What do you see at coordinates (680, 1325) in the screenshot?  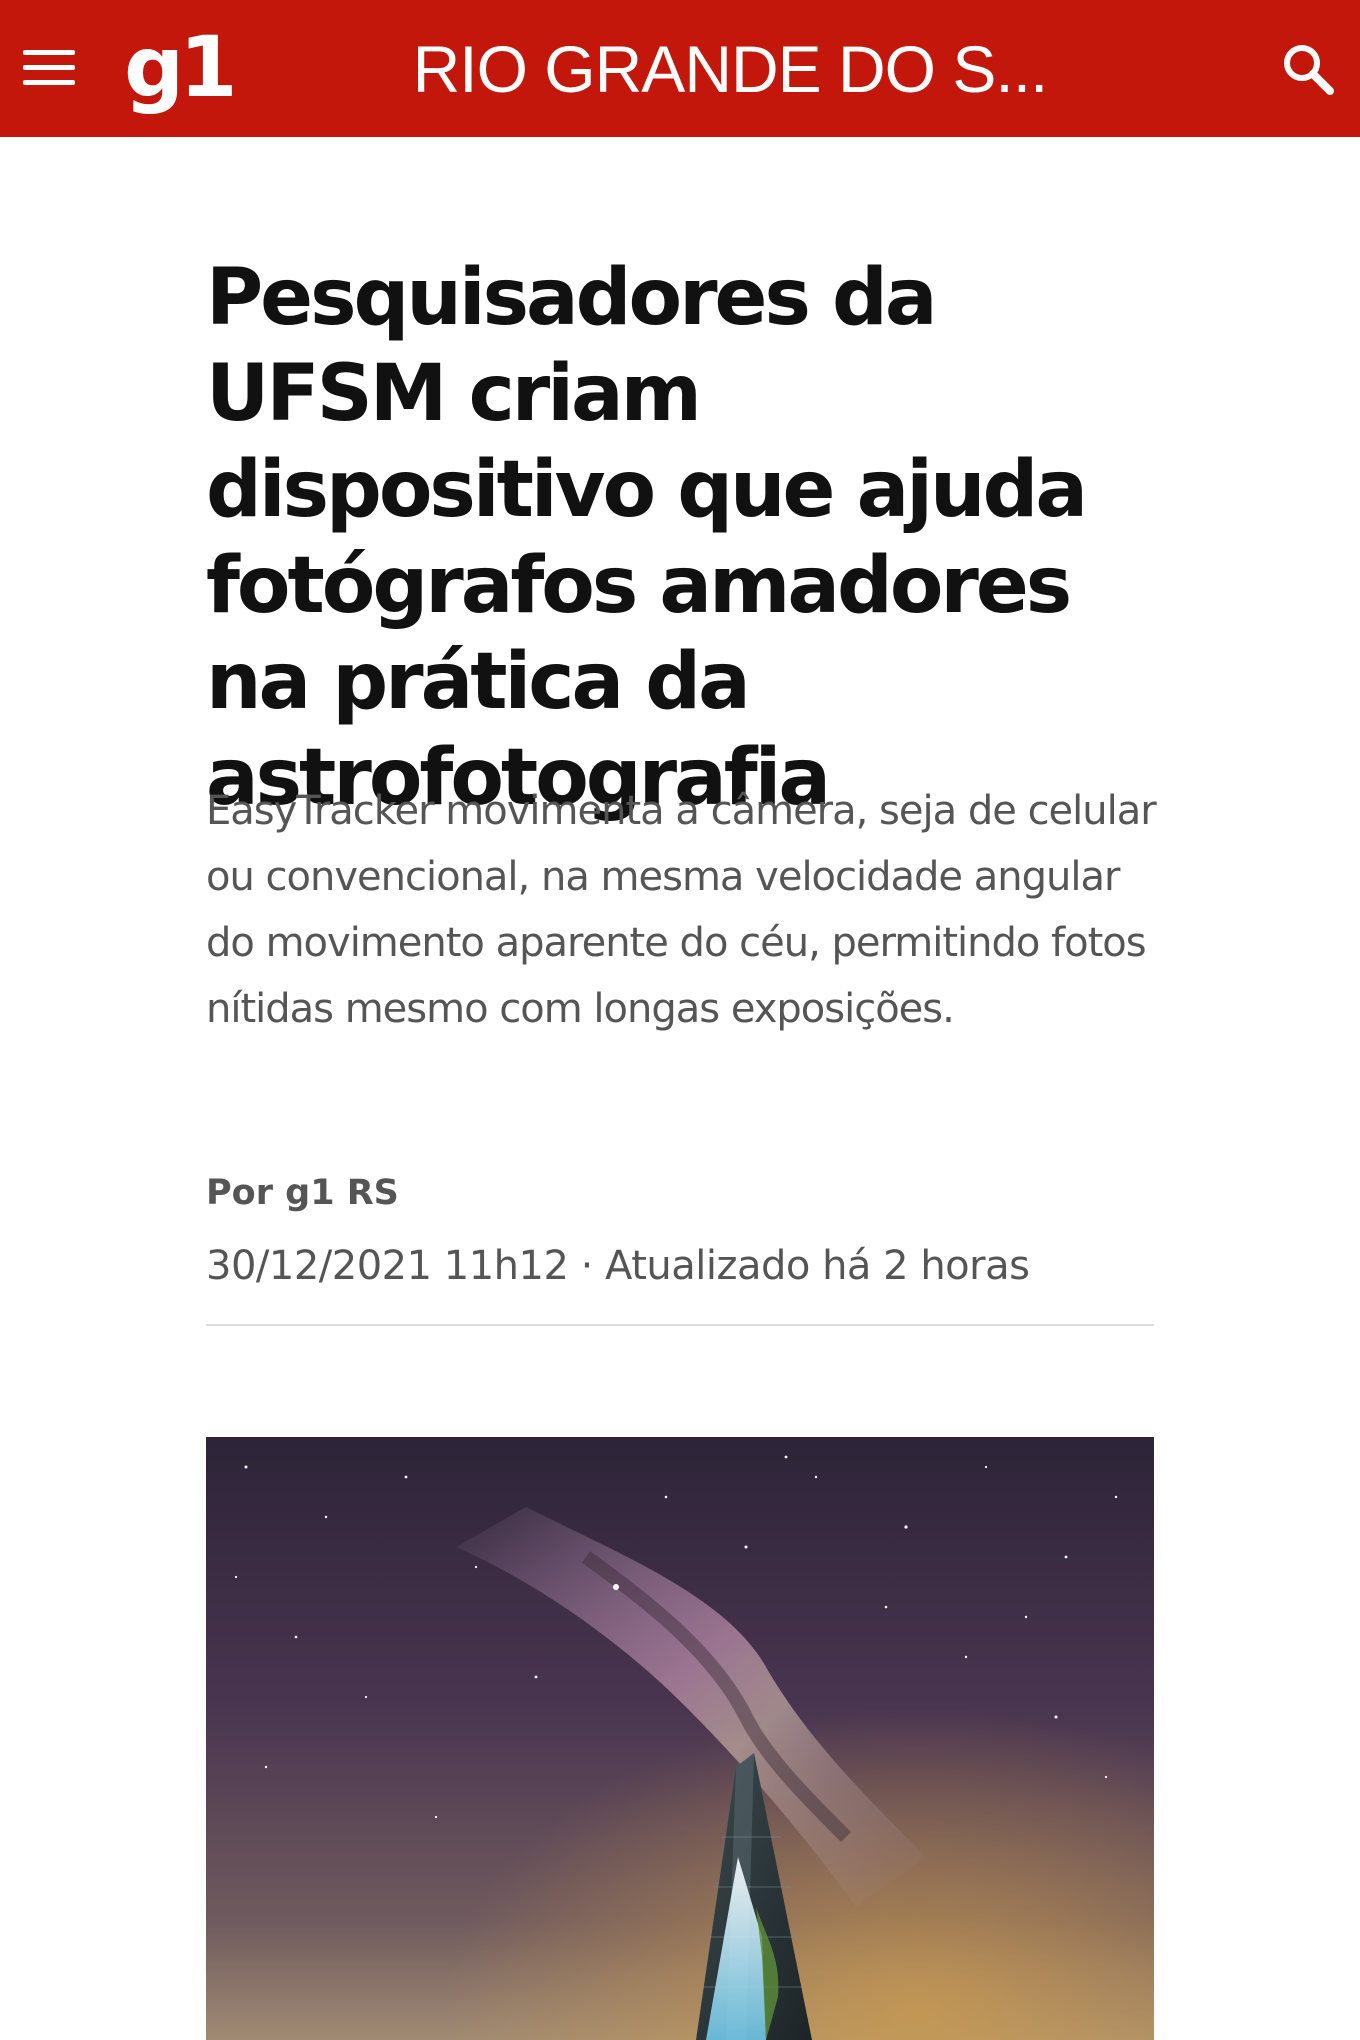 I see `meta-divider` at bounding box center [680, 1325].